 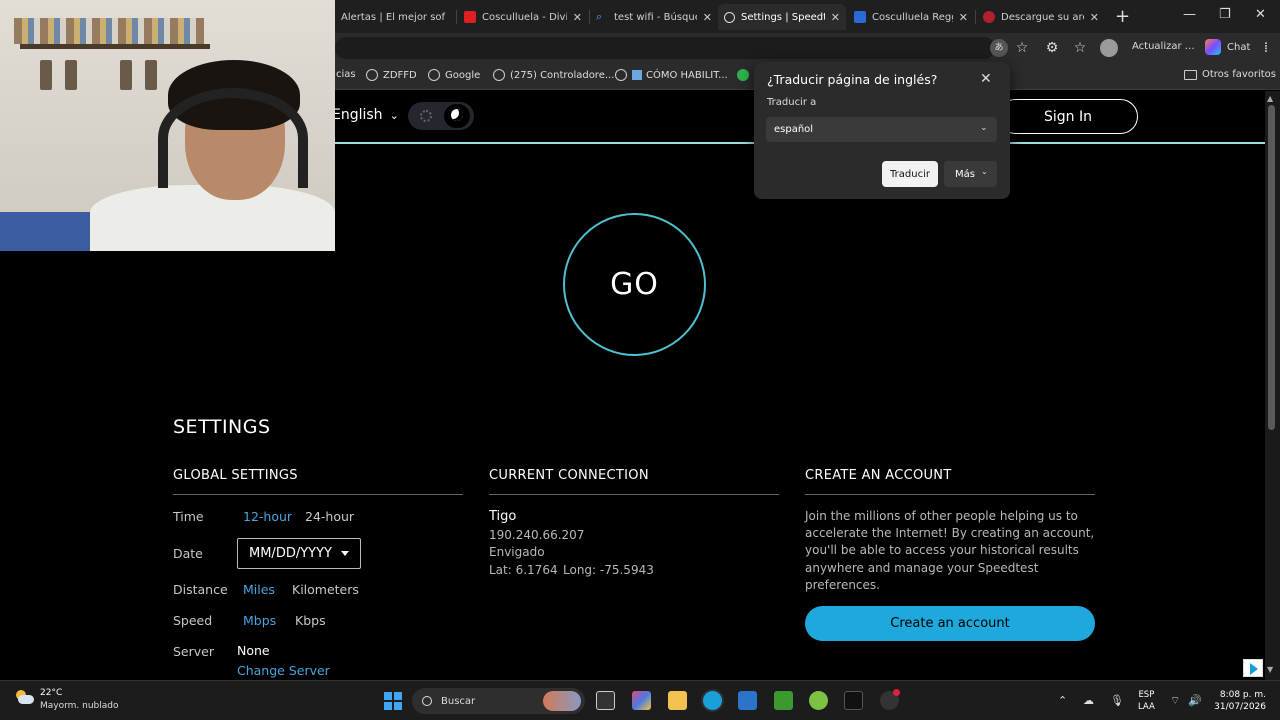 What do you see at coordinates (999, 48) in the screenshot?
I see `translate-icon: あ` at bounding box center [999, 48].